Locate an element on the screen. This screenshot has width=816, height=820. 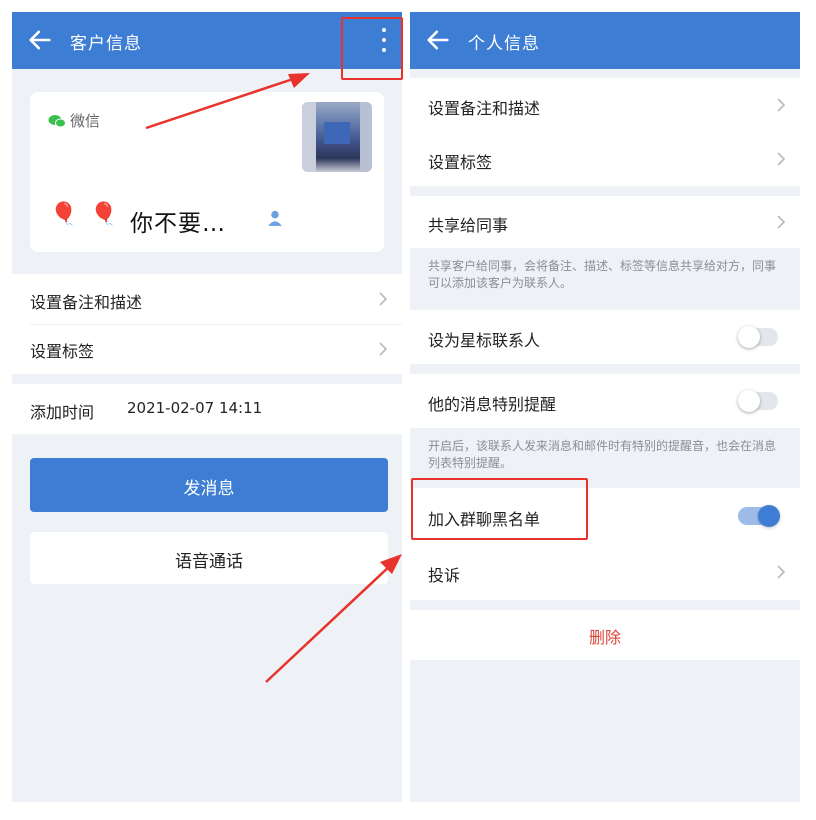
row-label: 他的消息特别提醒 is located at coordinates (492, 404).